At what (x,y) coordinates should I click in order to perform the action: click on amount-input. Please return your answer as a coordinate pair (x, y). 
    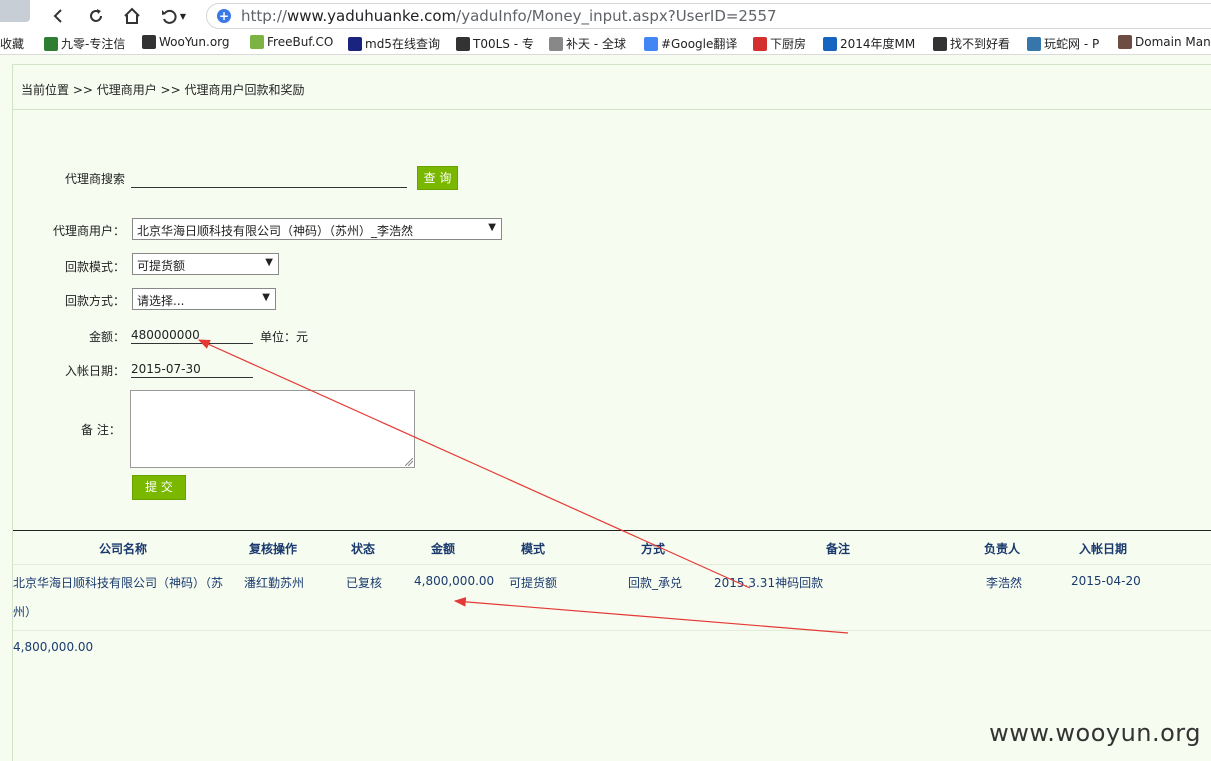
    Looking at the image, I should click on (192, 335).